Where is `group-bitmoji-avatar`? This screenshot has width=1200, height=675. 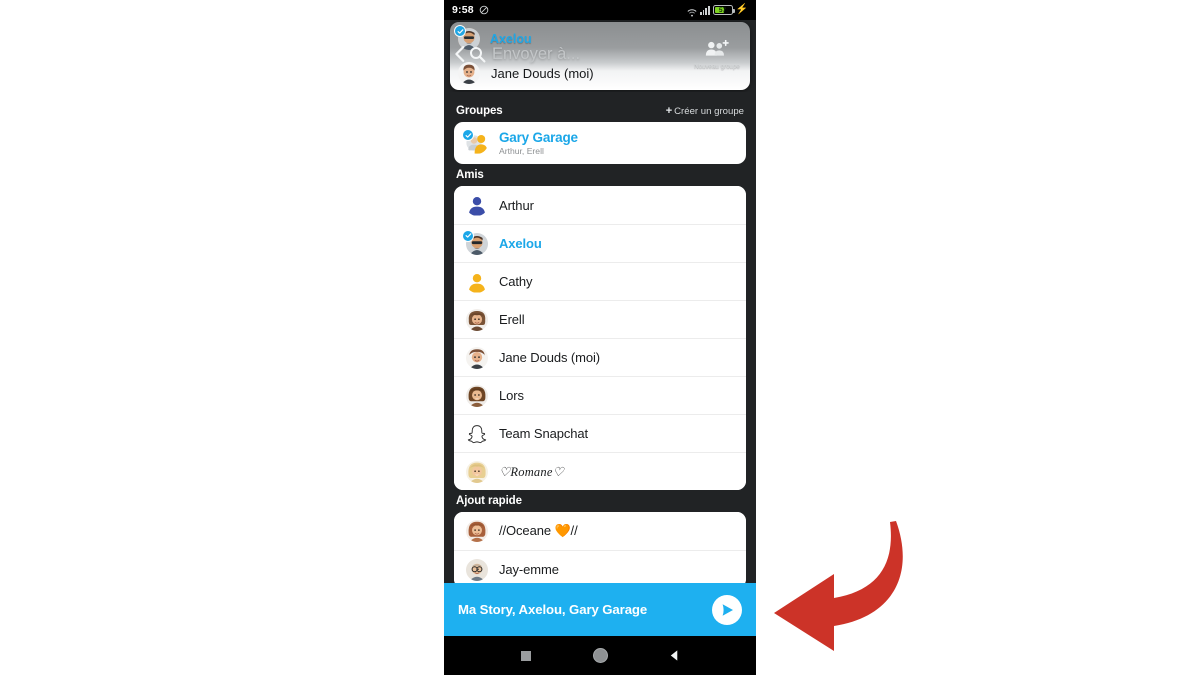
group-bitmoji-avatar is located at coordinates (475, 141).